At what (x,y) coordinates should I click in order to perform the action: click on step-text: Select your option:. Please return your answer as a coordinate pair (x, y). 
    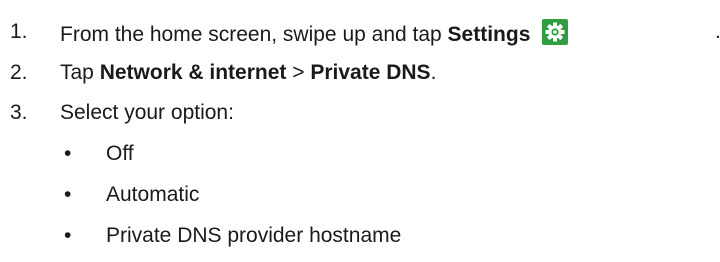
    Looking at the image, I should click on (147, 112).